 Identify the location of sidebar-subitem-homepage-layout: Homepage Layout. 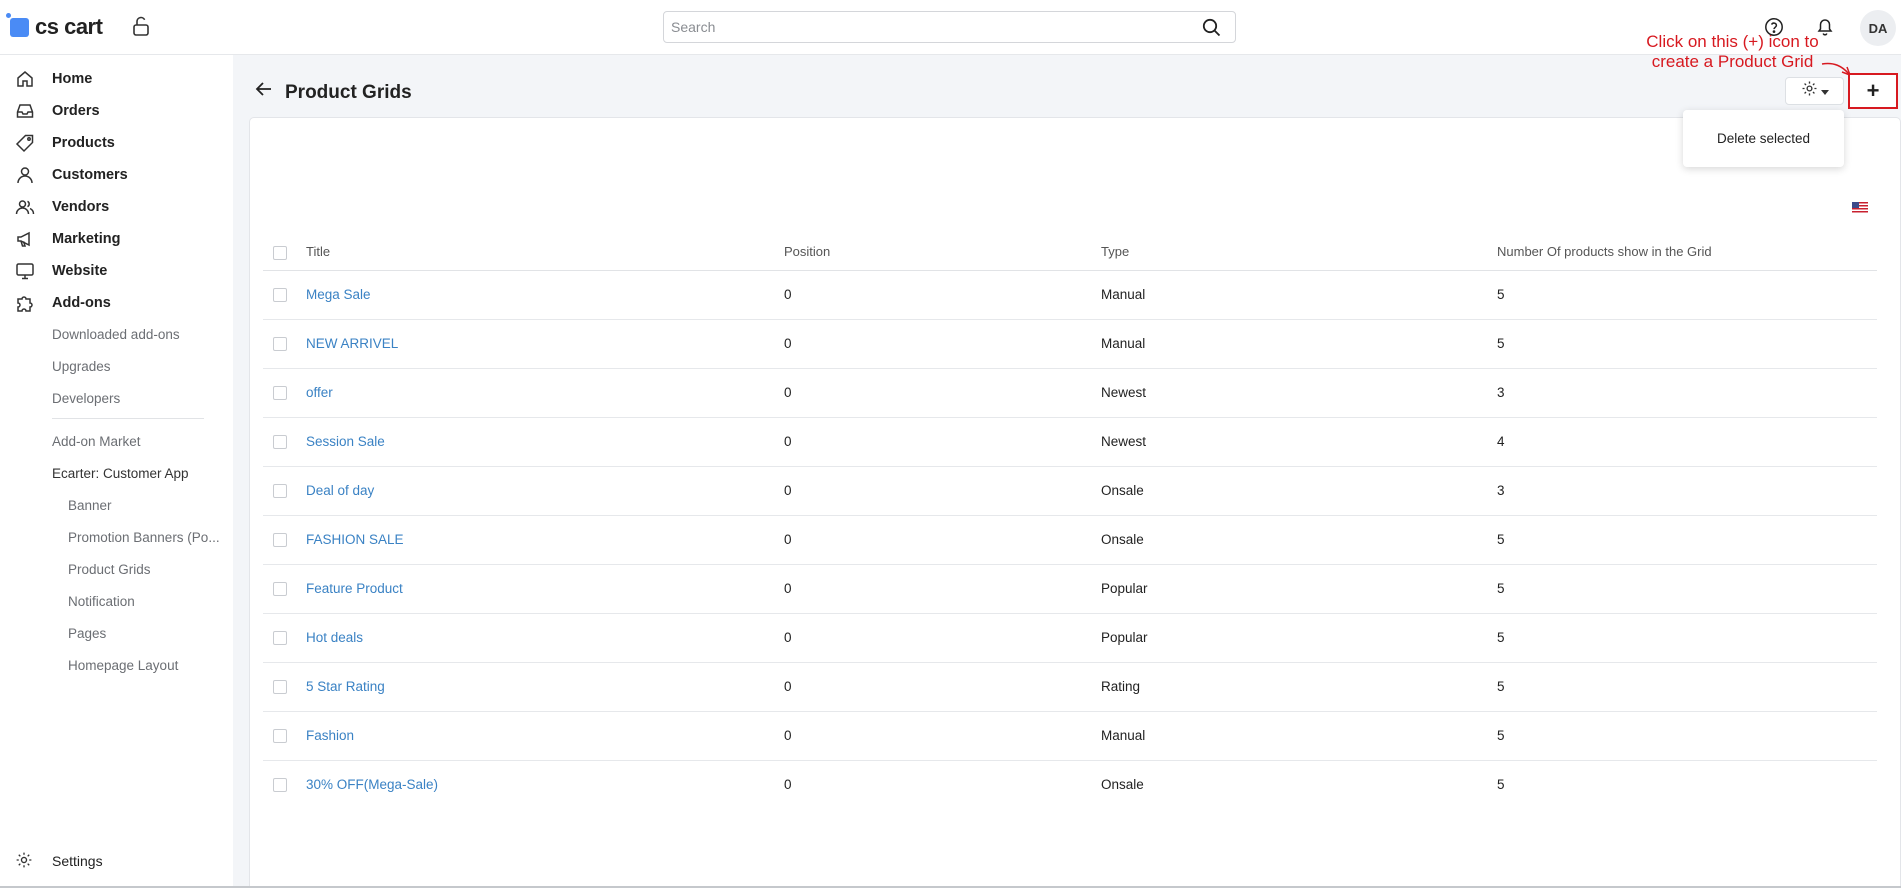
(123, 665).